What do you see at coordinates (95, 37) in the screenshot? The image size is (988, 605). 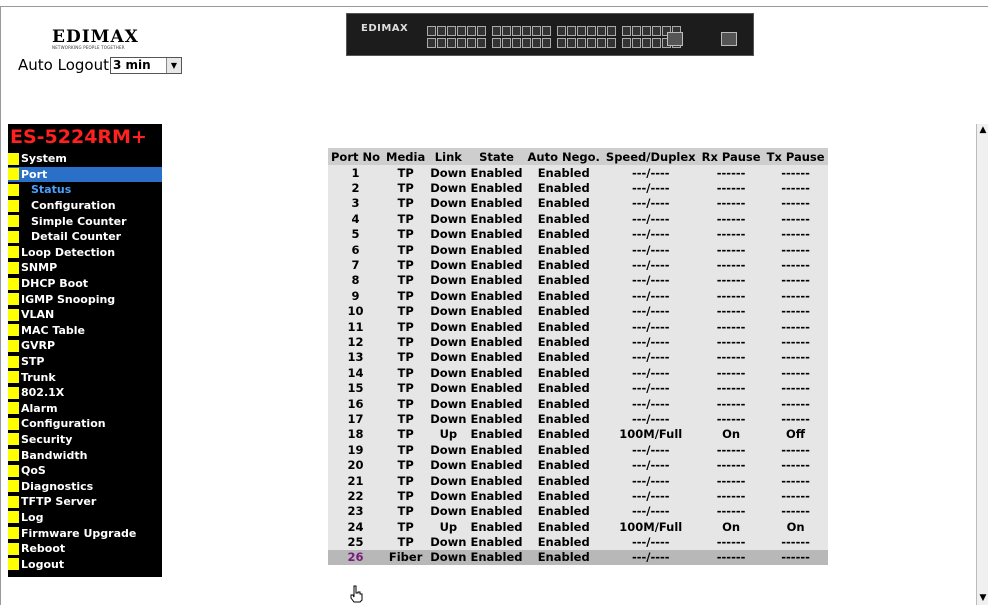 I see `logo-word: EDIMAX` at bounding box center [95, 37].